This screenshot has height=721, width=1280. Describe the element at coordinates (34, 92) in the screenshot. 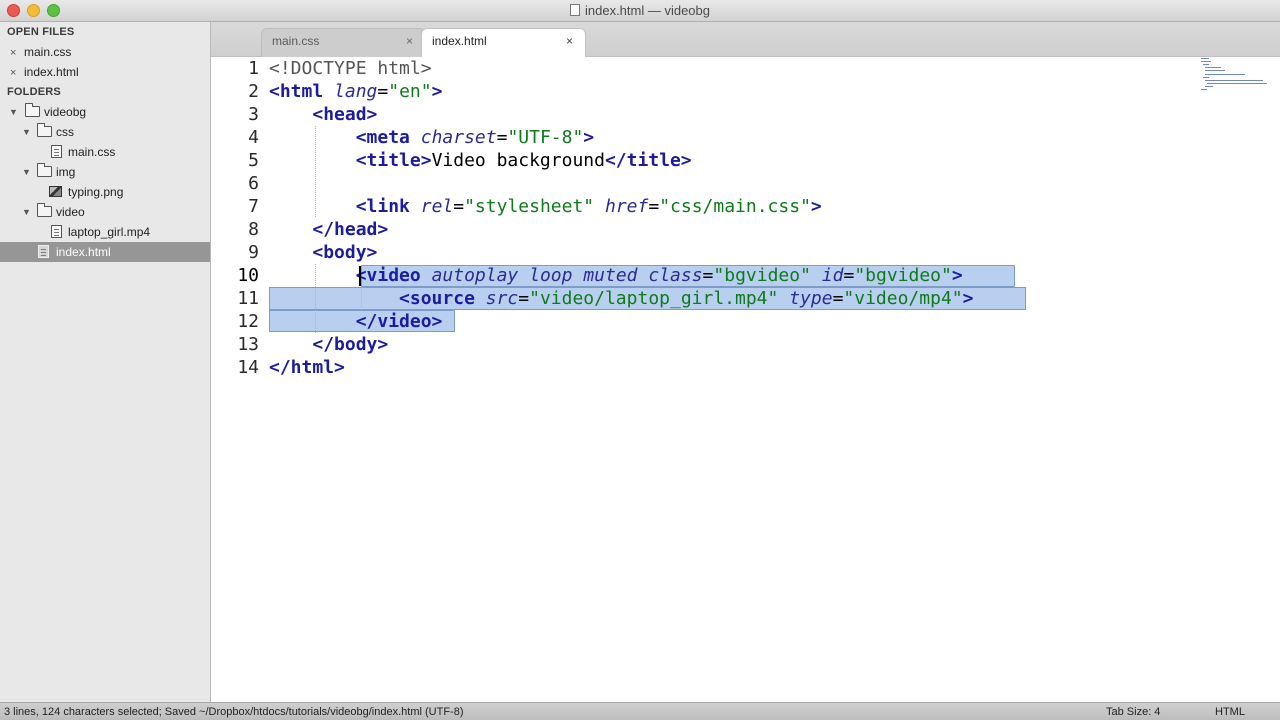

I see `folders-heading: FOLDERS` at that location.